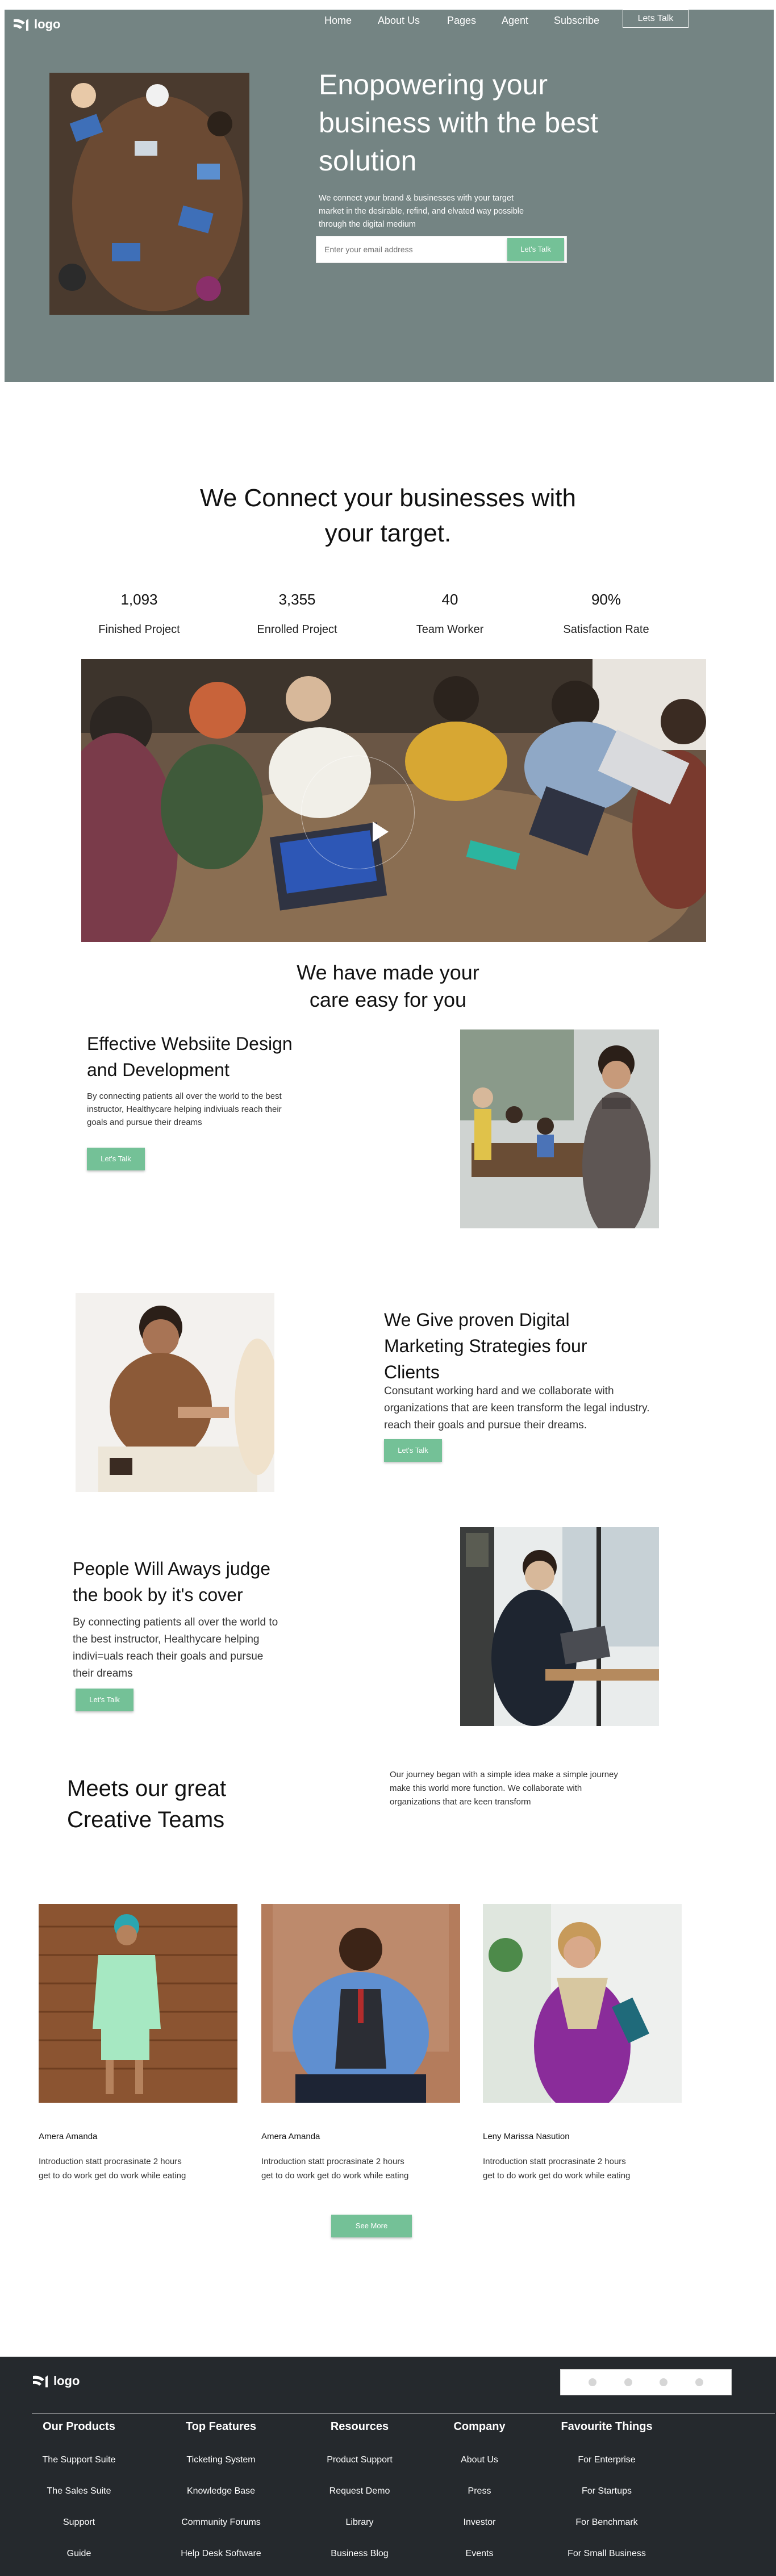  What do you see at coordinates (146, 1820) in the screenshot?
I see `team-title-line-2: Creative Teams` at bounding box center [146, 1820].